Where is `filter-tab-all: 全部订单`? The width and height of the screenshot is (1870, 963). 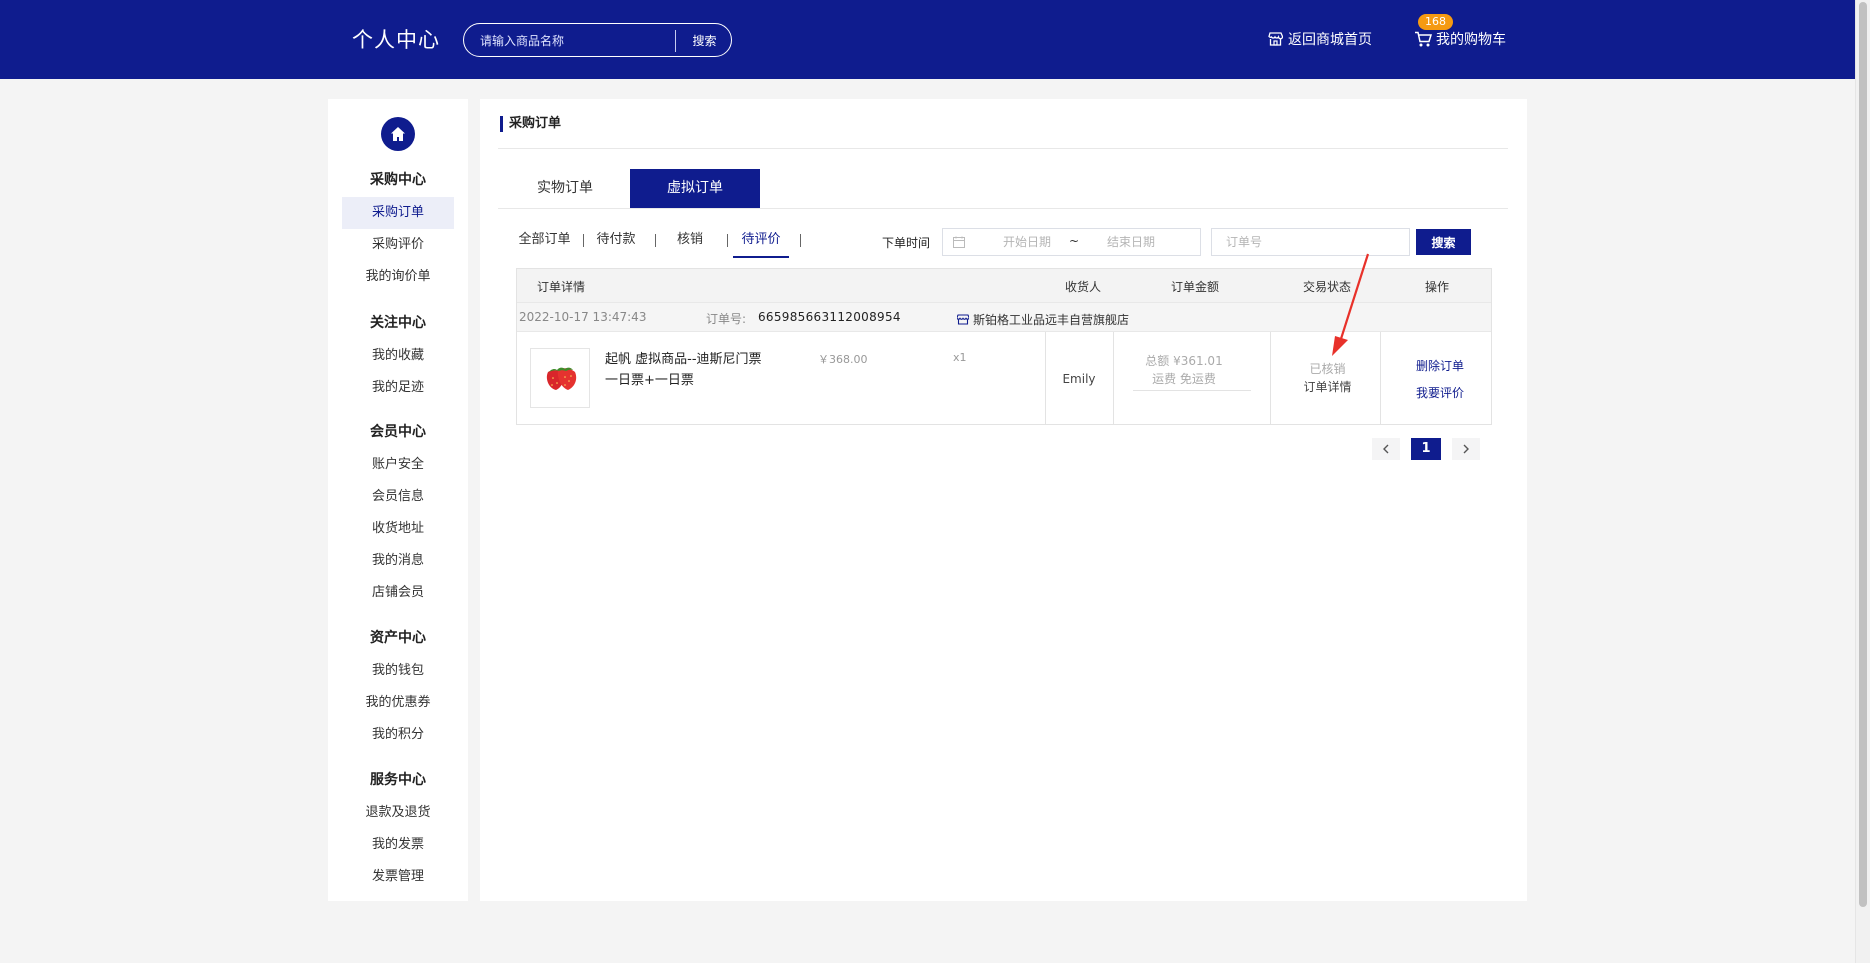 filter-tab-all: 全部订单 is located at coordinates (544, 245).